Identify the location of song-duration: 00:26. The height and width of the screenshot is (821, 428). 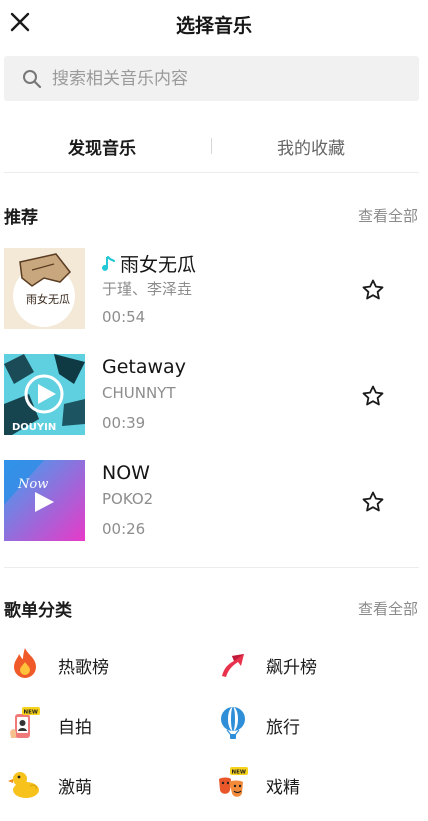
(124, 529).